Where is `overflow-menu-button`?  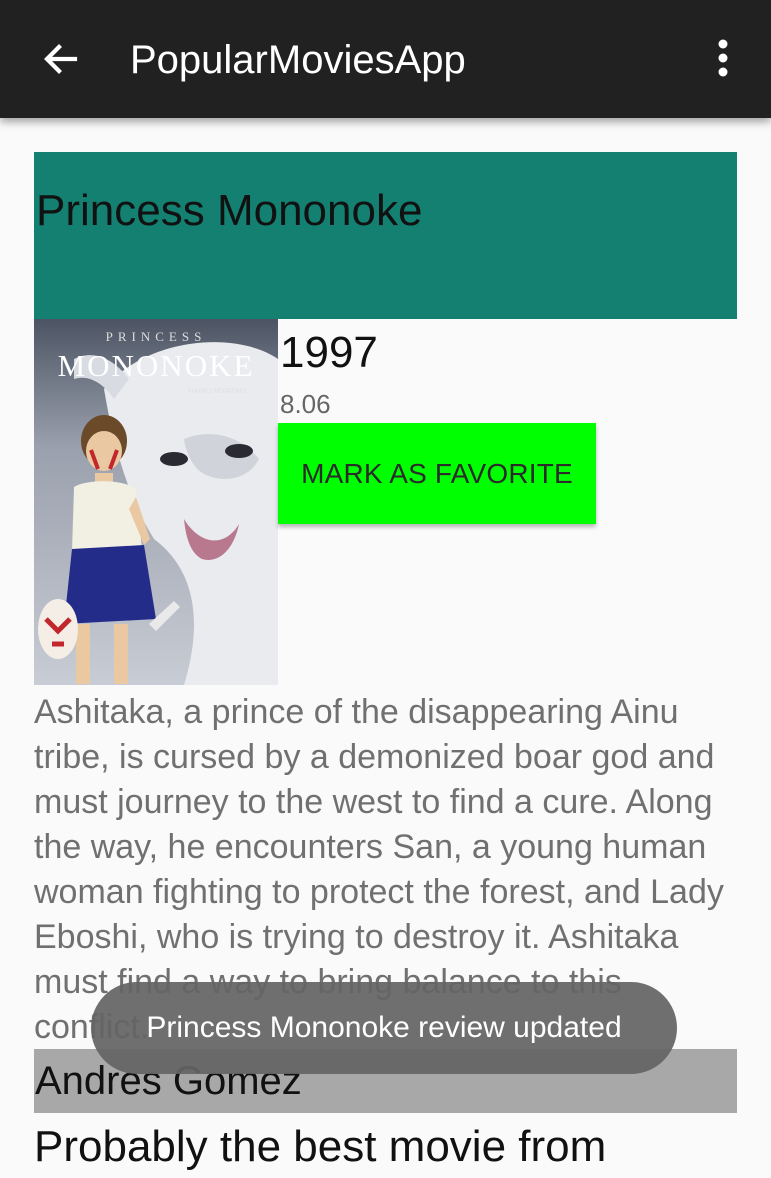
overflow-menu-button is located at coordinates (723, 59).